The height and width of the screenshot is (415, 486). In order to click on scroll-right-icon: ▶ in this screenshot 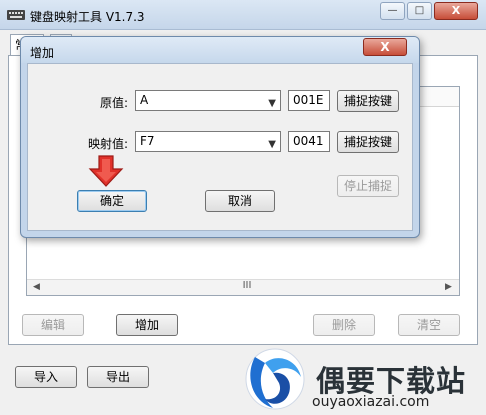, I will do `click(448, 287)`.